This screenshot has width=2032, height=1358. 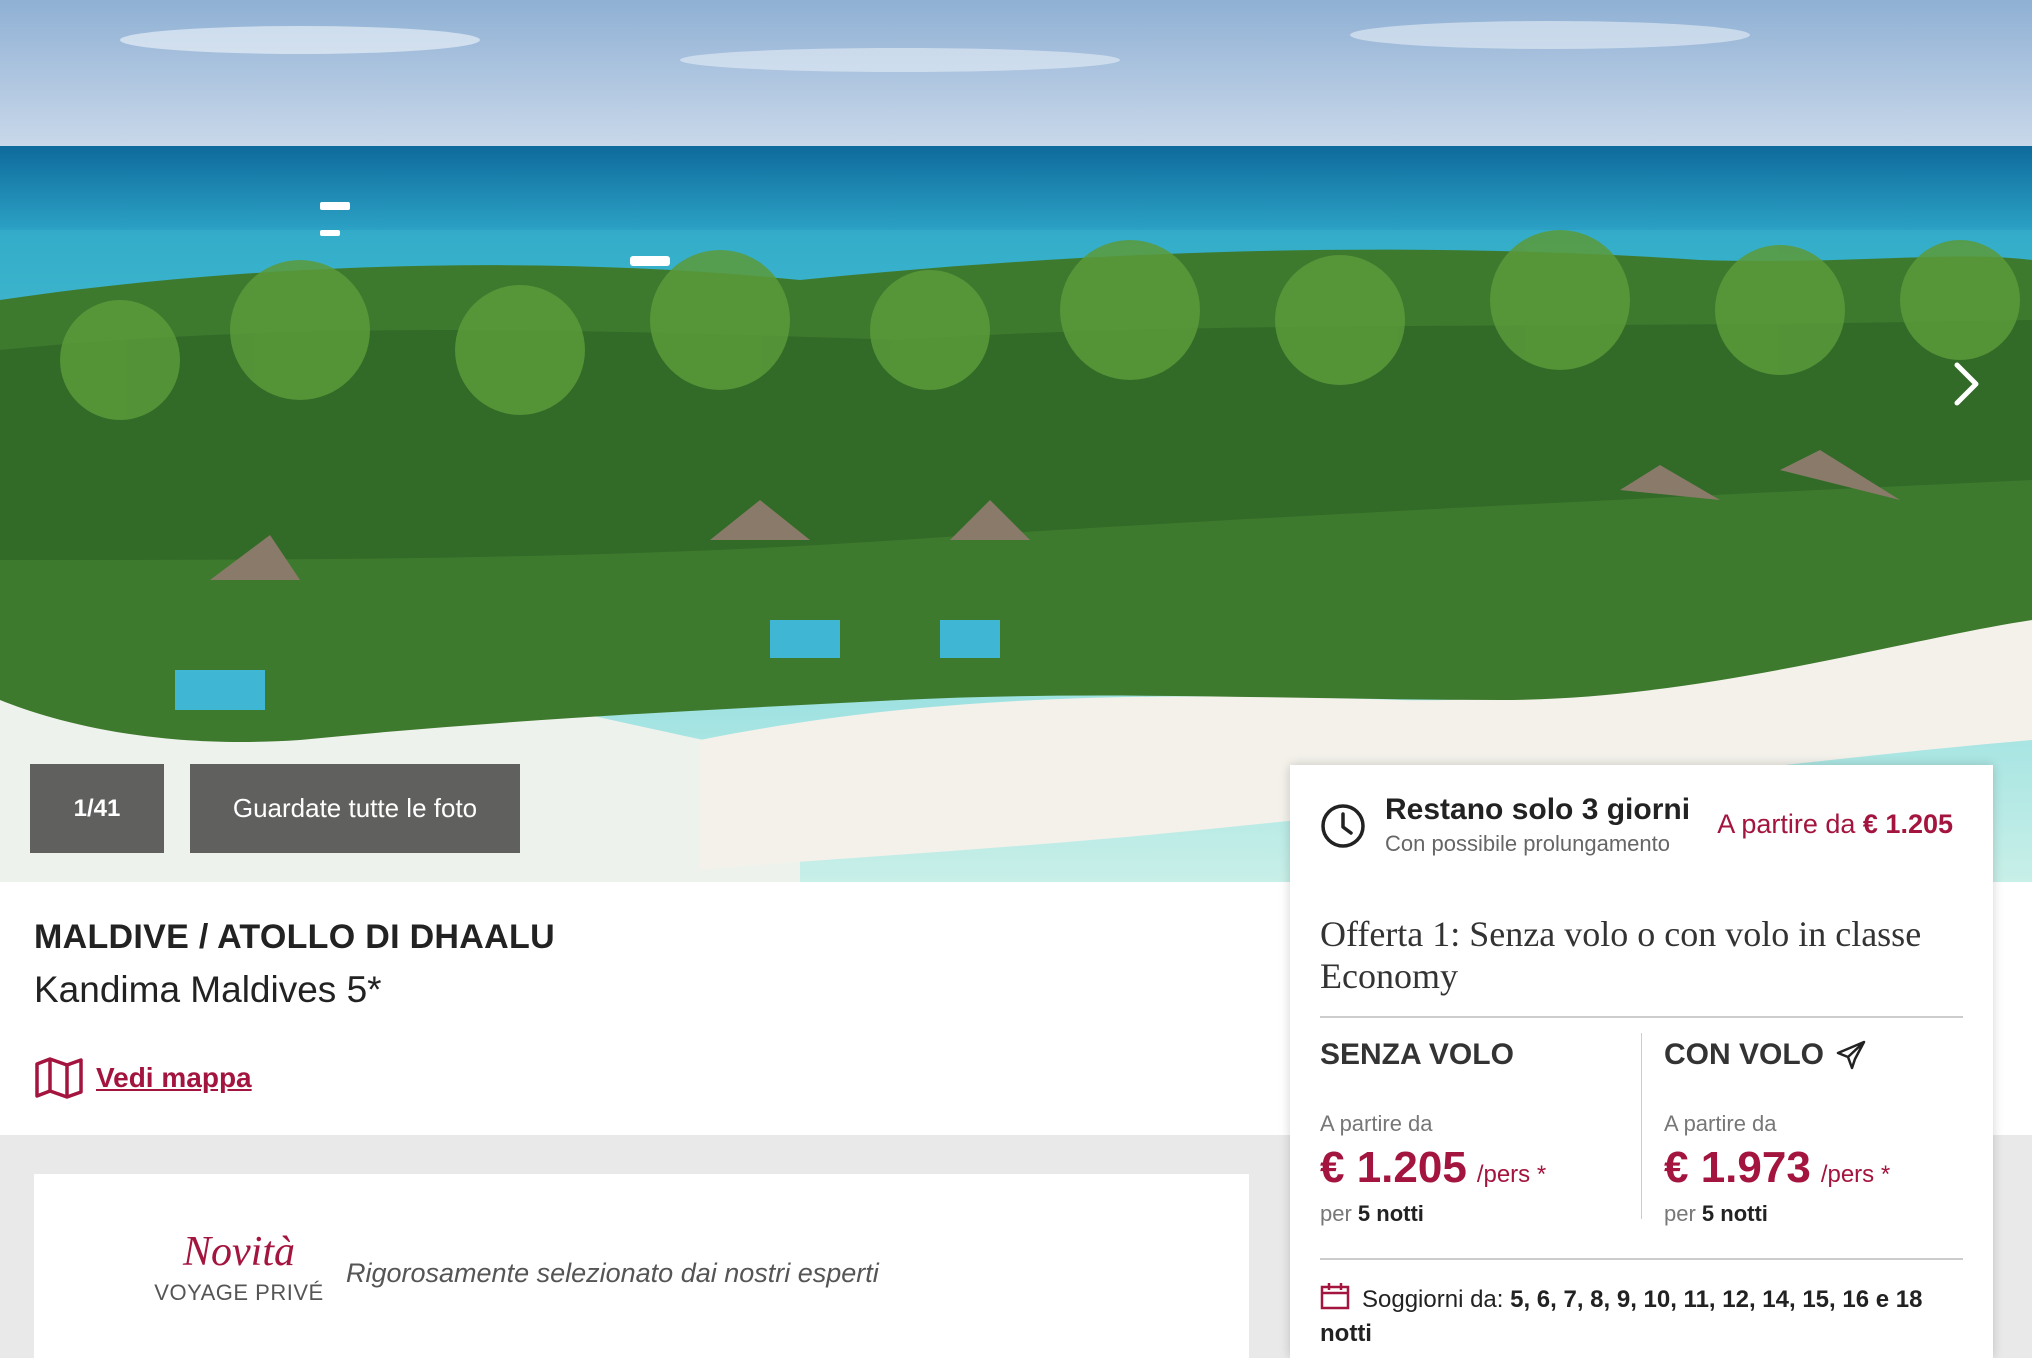 I want to click on calendar-icon, so click(x=1335, y=1296).